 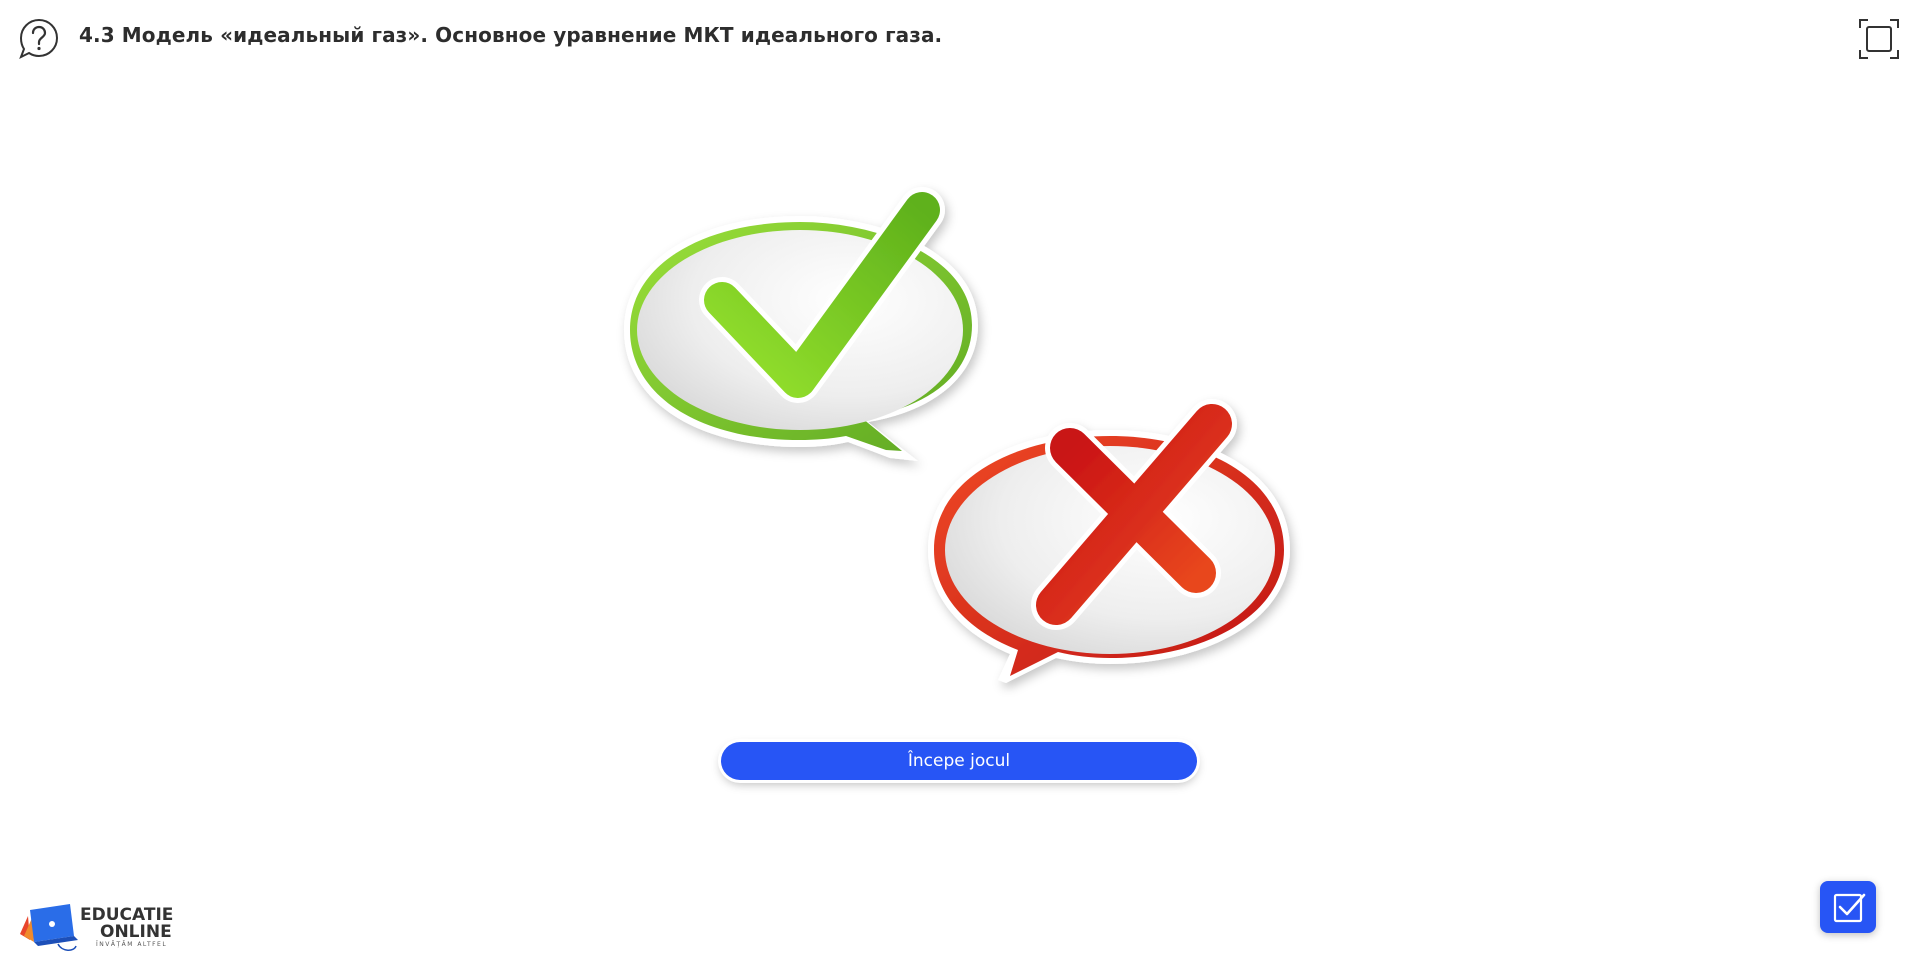 What do you see at coordinates (98, 928) in the screenshot?
I see `brand-logo: EDUCATIE ONLINE ÎNVĂȚĂM ALTFEL` at bounding box center [98, 928].